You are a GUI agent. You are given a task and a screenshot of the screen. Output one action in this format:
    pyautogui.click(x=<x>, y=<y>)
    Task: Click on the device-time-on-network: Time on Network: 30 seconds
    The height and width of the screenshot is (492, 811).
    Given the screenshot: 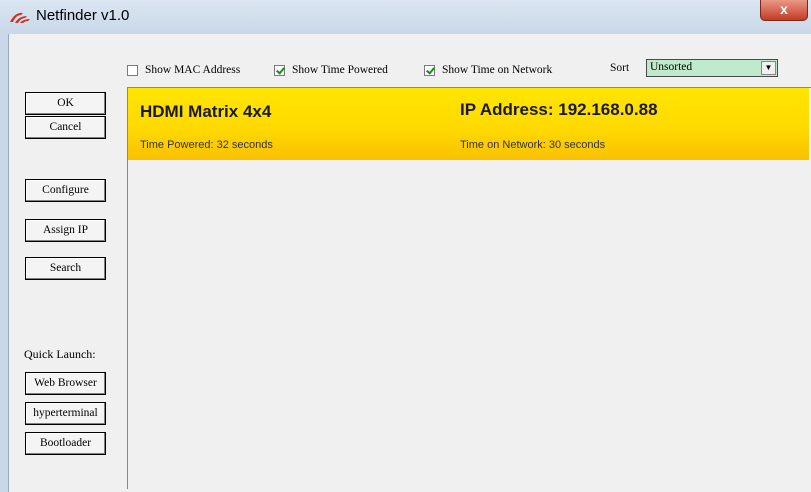 What is the action you would take?
    pyautogui.click(x=533, y=145)
    